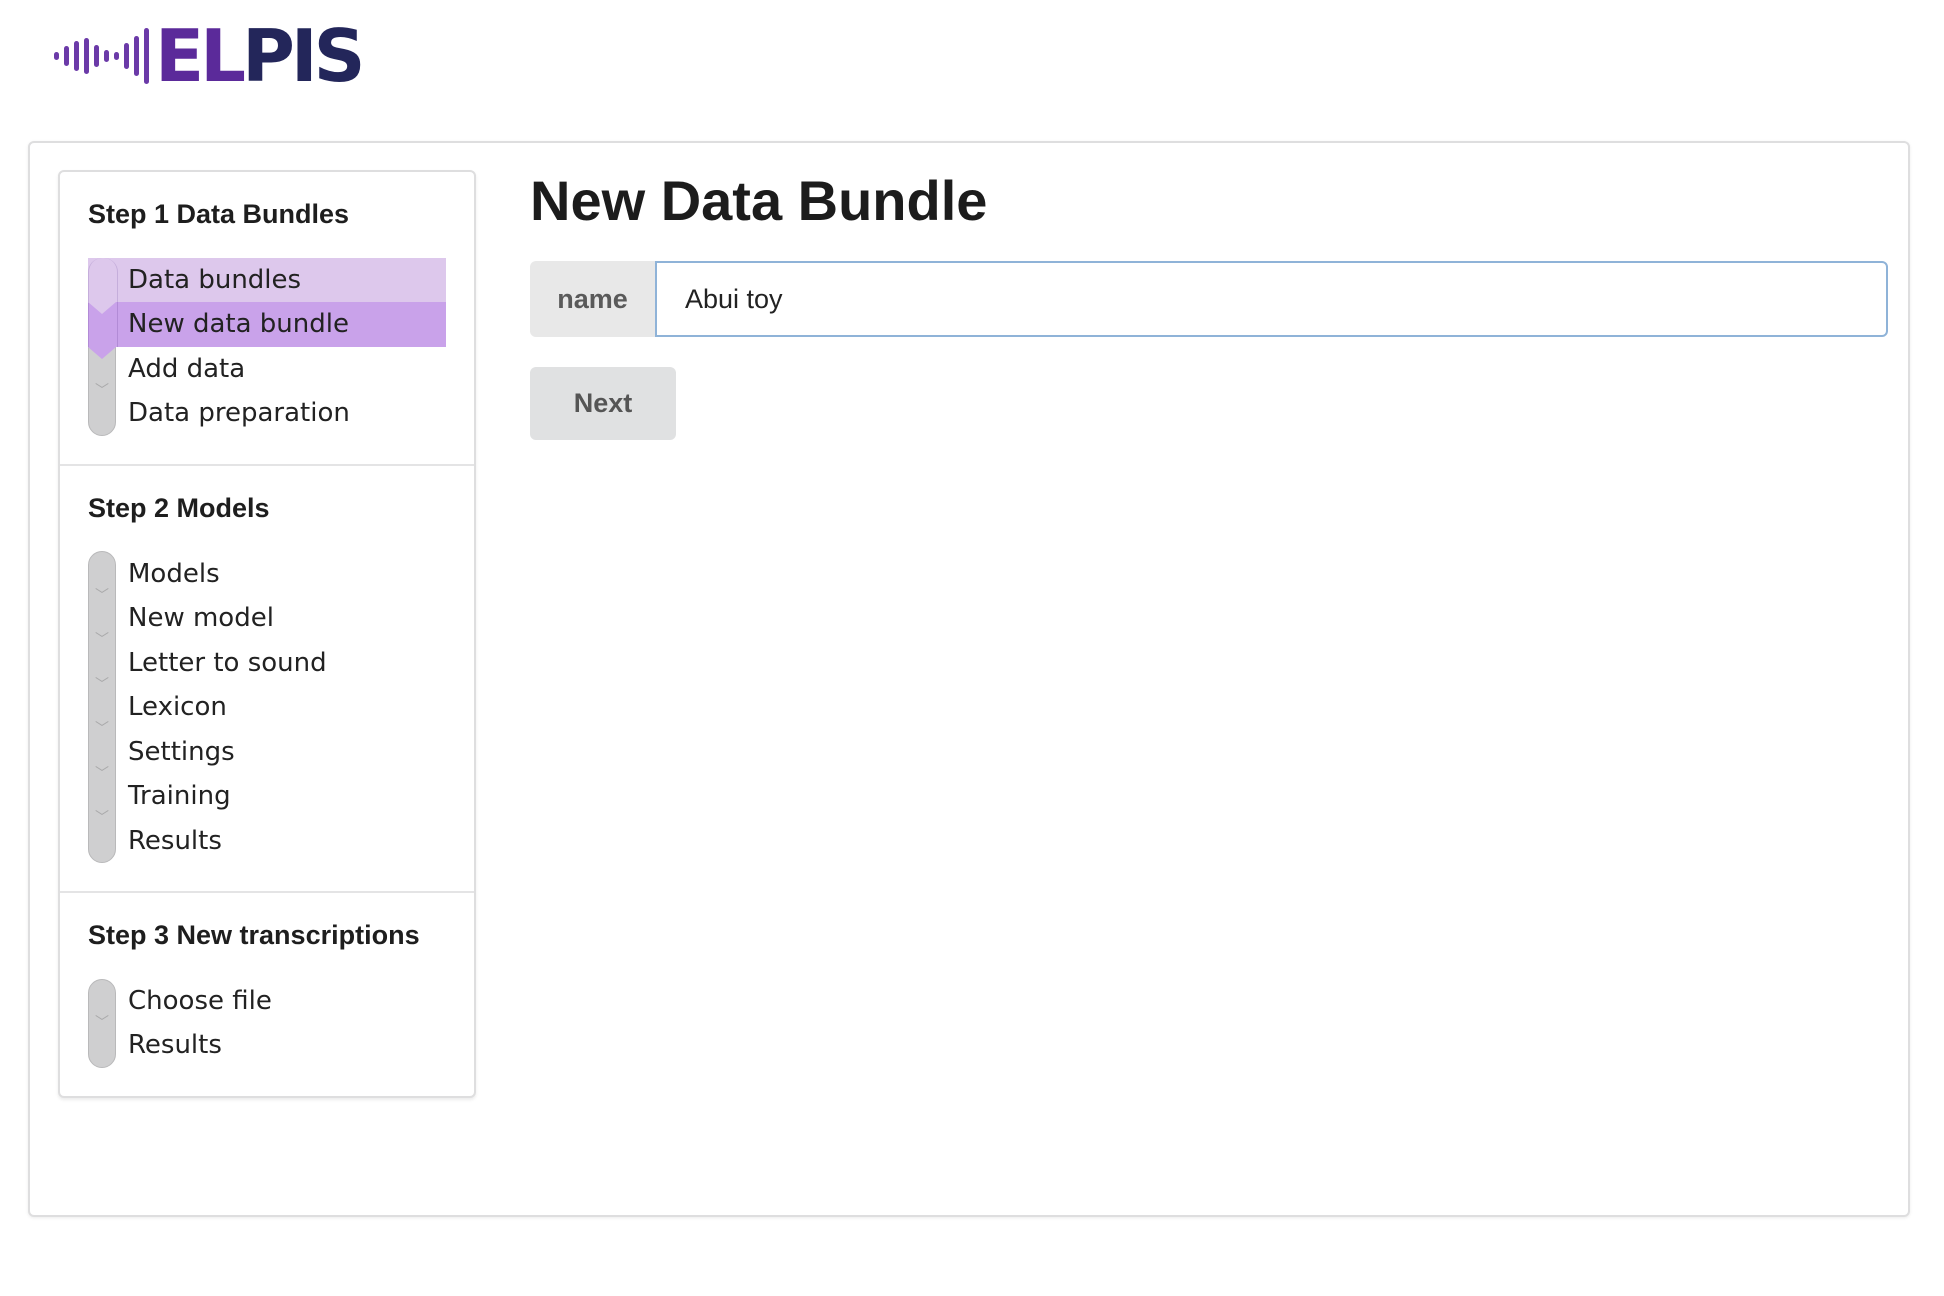 Image resolution: width=1944 pixels, height=1296 pixels. Describe the element at coordinates (239, 413) in the screenshot. I see `step-item-label: Data preparation` at that location.